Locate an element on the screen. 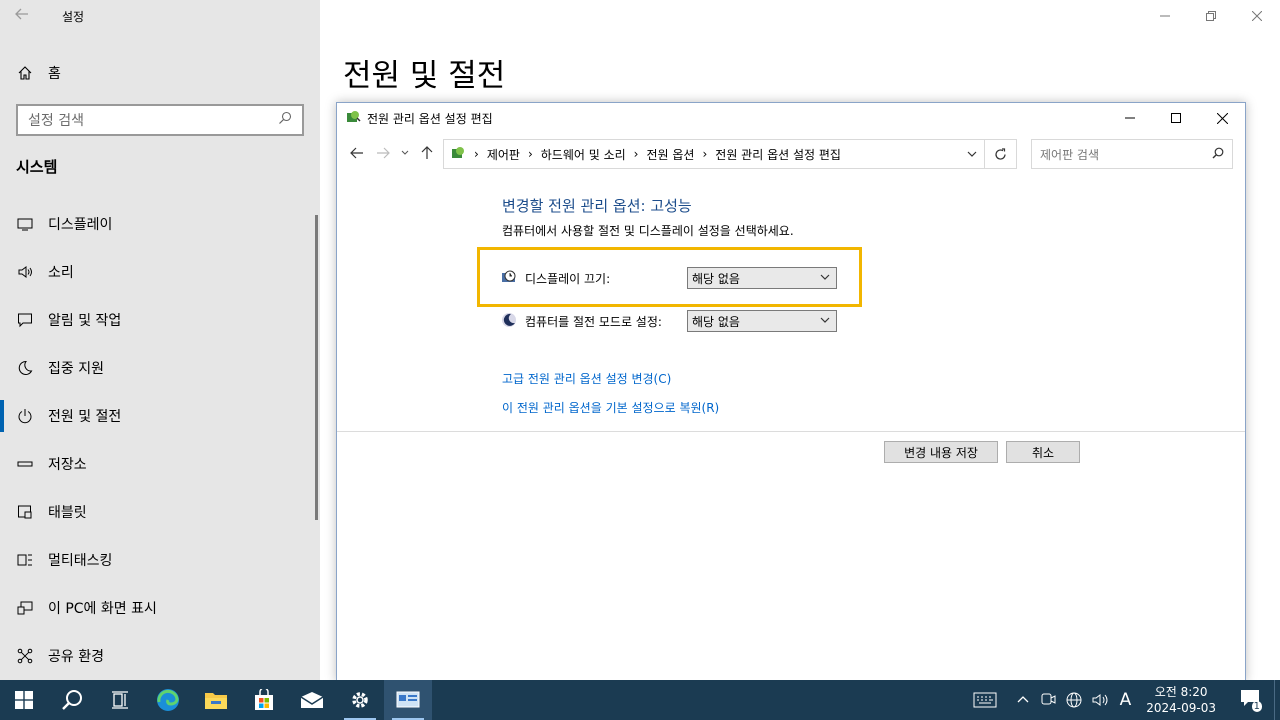 This screenshot has height=720, width=1280. cp-divider is located at coordinates (791, 431).